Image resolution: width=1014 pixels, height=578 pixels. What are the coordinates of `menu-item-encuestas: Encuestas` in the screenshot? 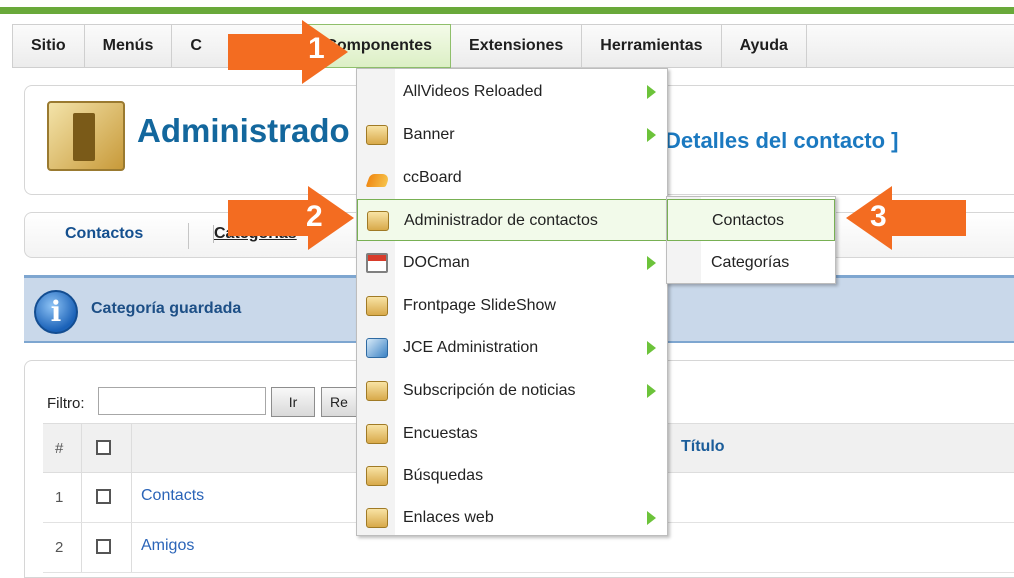 It's located at (512, 434).